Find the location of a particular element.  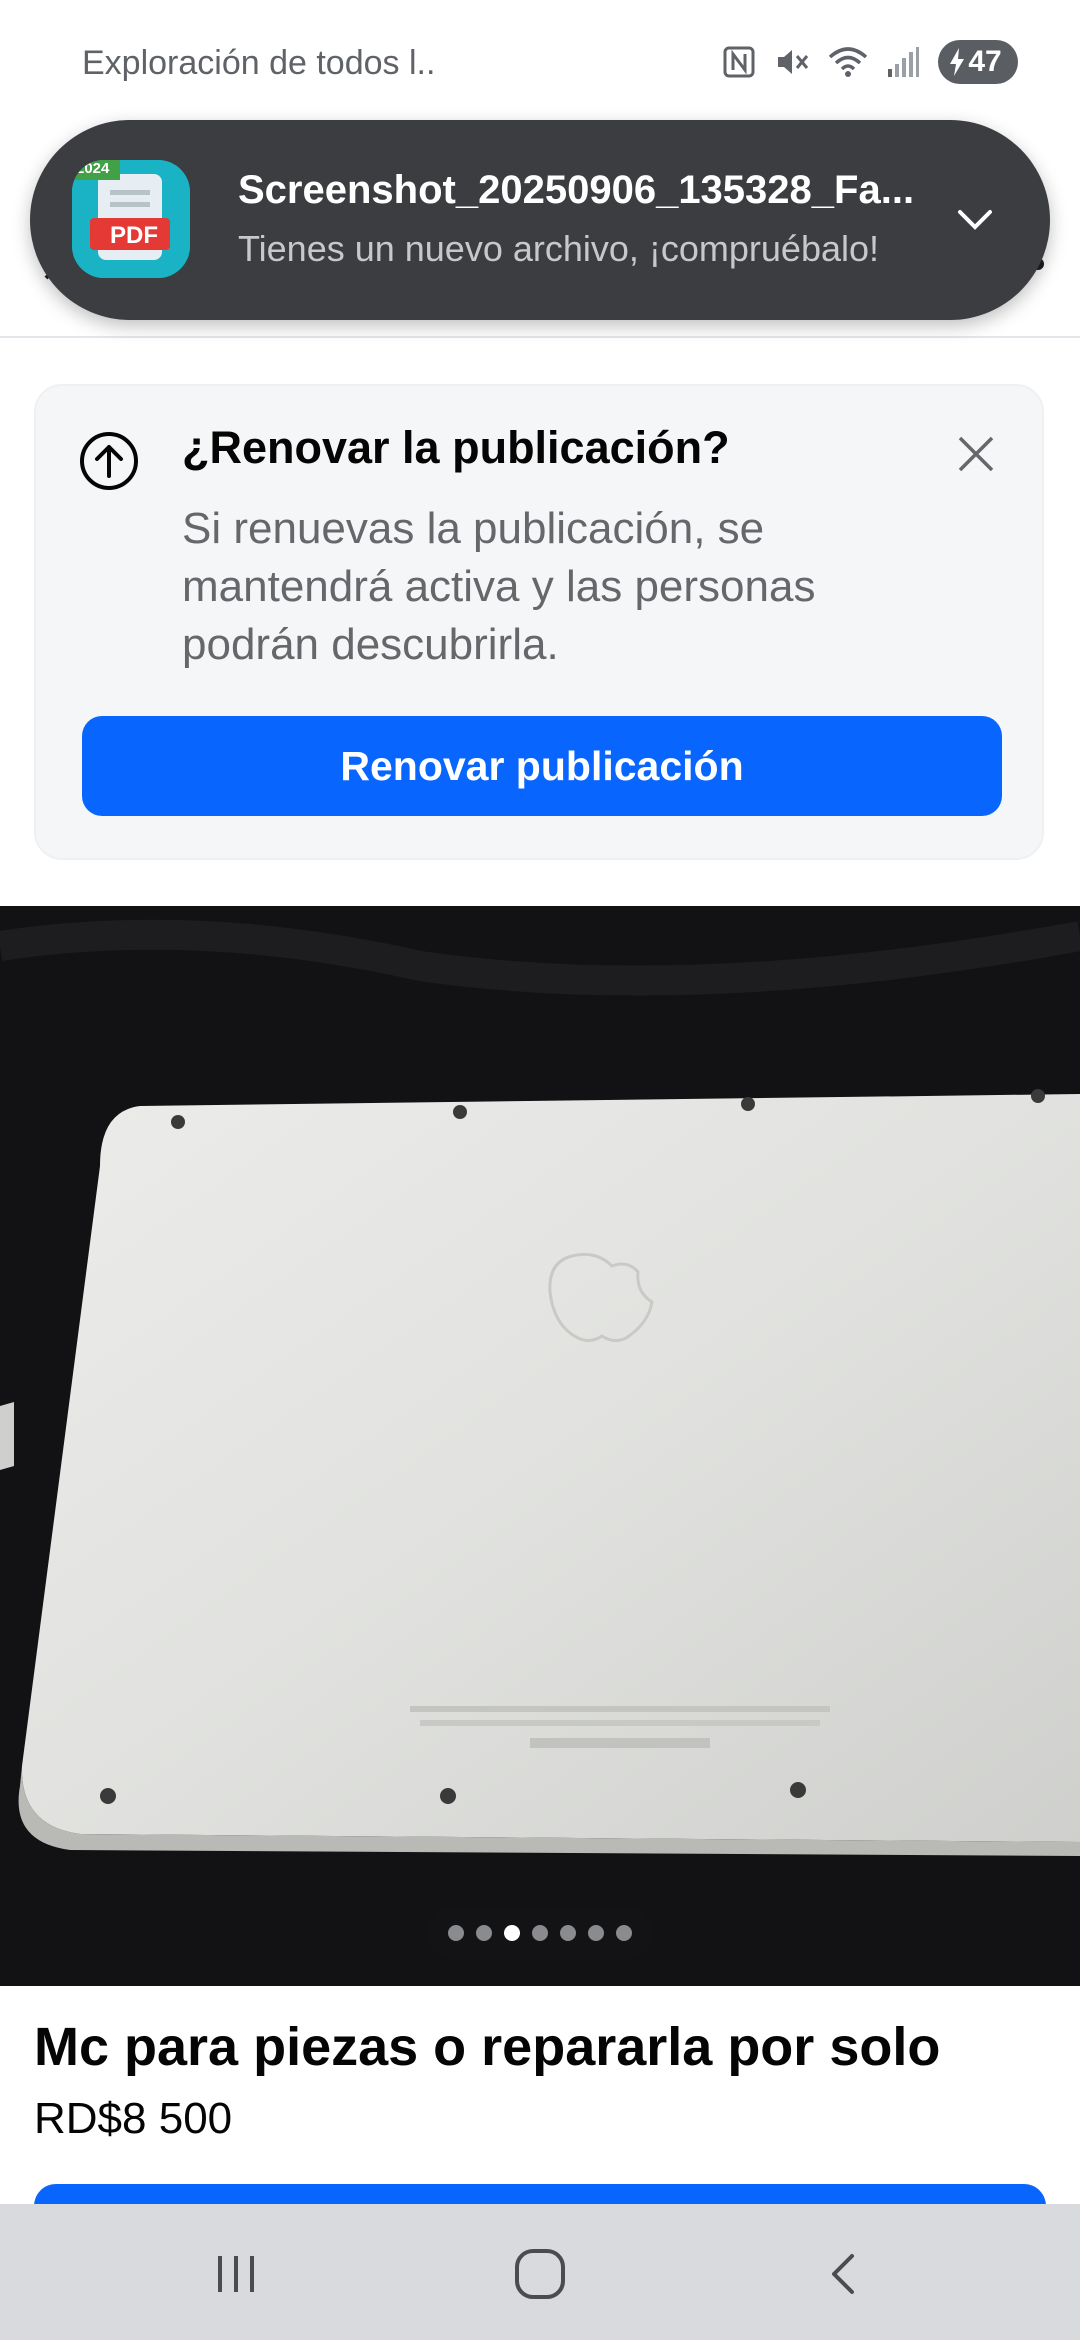

app-icon-badge: 2024 is located at coordinates (93, 168).